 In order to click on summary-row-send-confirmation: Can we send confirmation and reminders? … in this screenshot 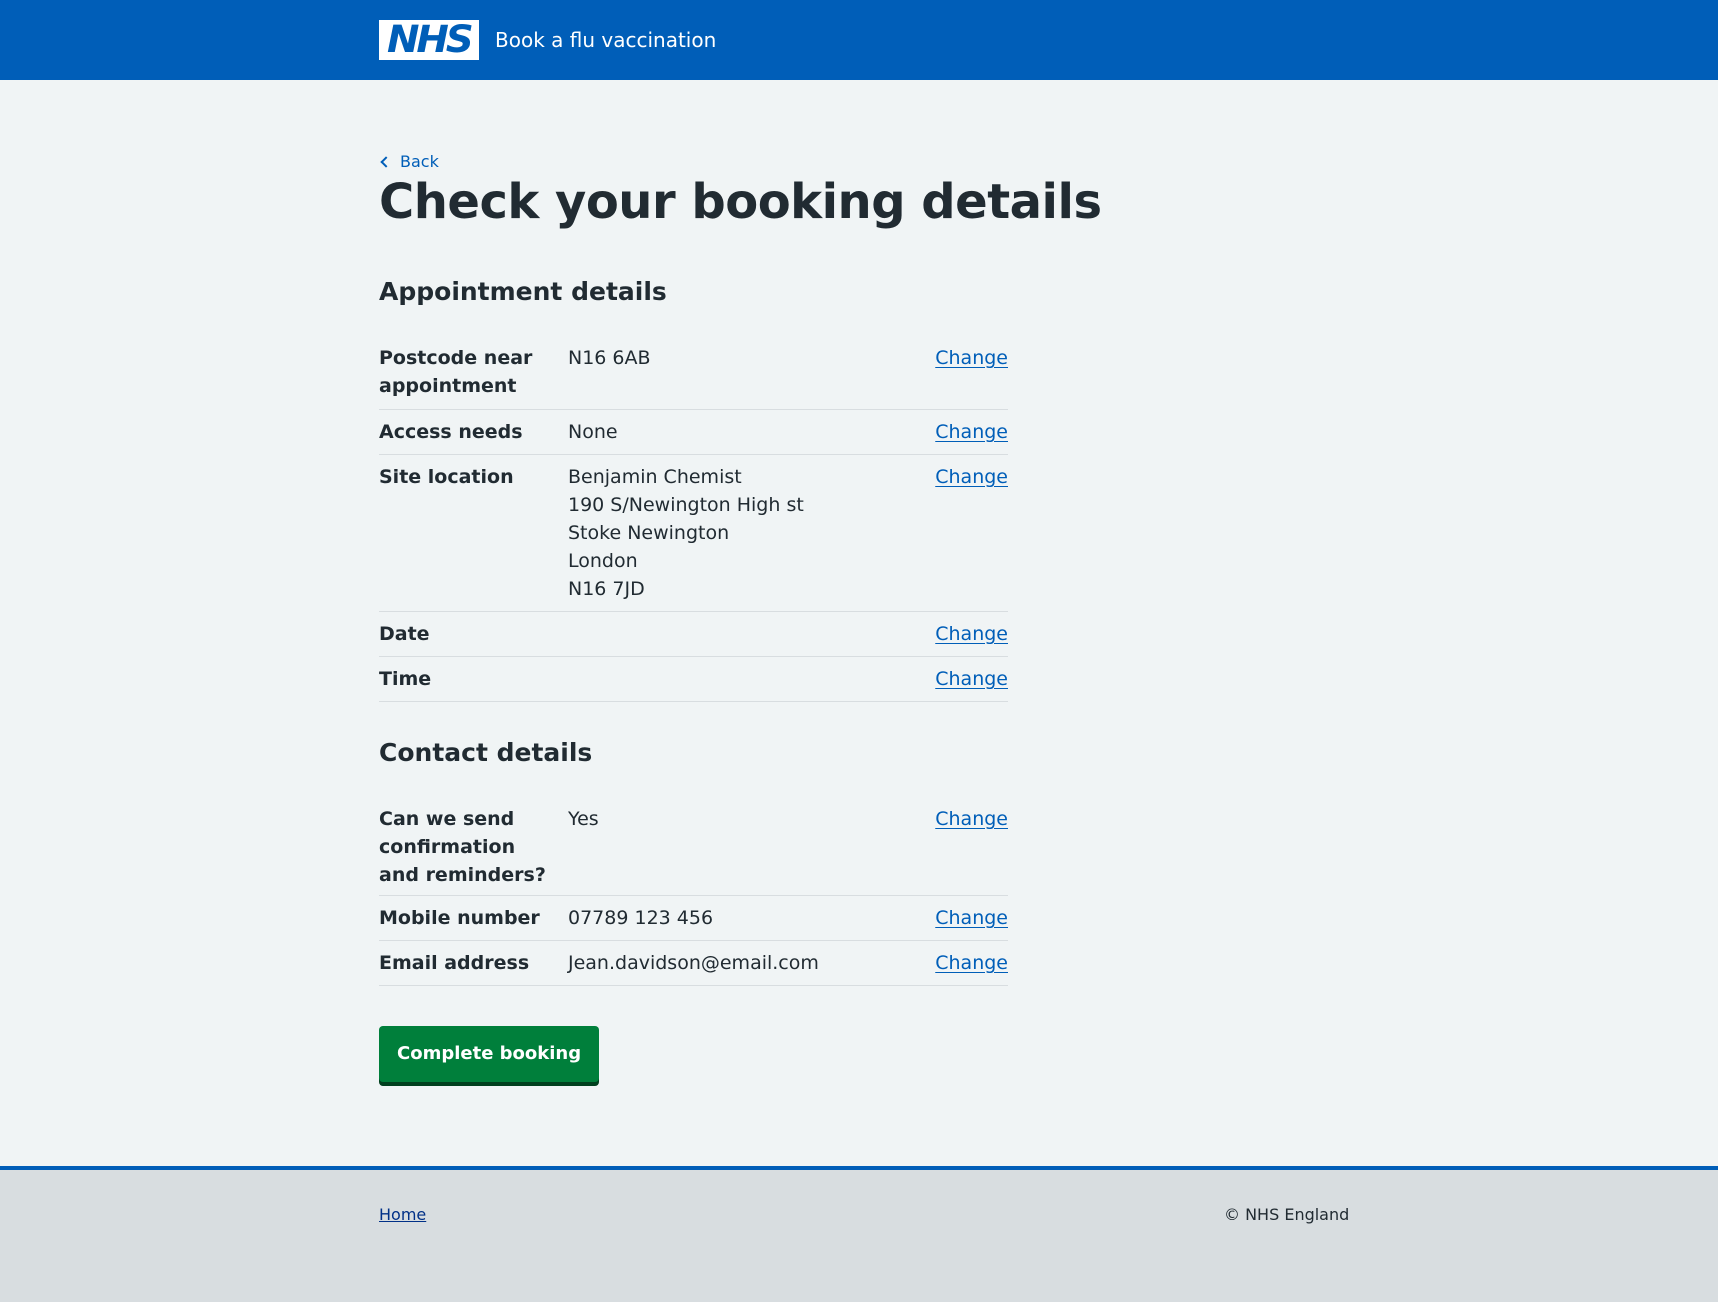, I will do `click(693, 846)`.